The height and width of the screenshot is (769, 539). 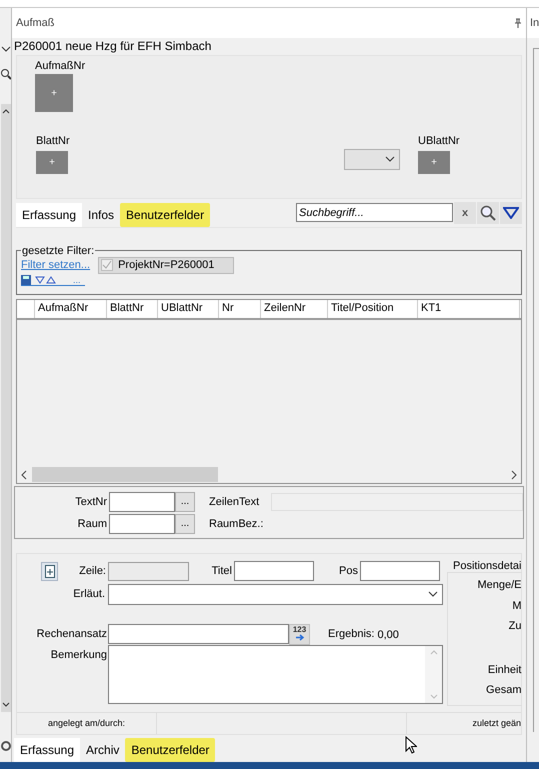 What do you see at coordinates (487, 566) in the screenshot?
I see `group-title: Positionsdetai` at bounding box center [487, 566].